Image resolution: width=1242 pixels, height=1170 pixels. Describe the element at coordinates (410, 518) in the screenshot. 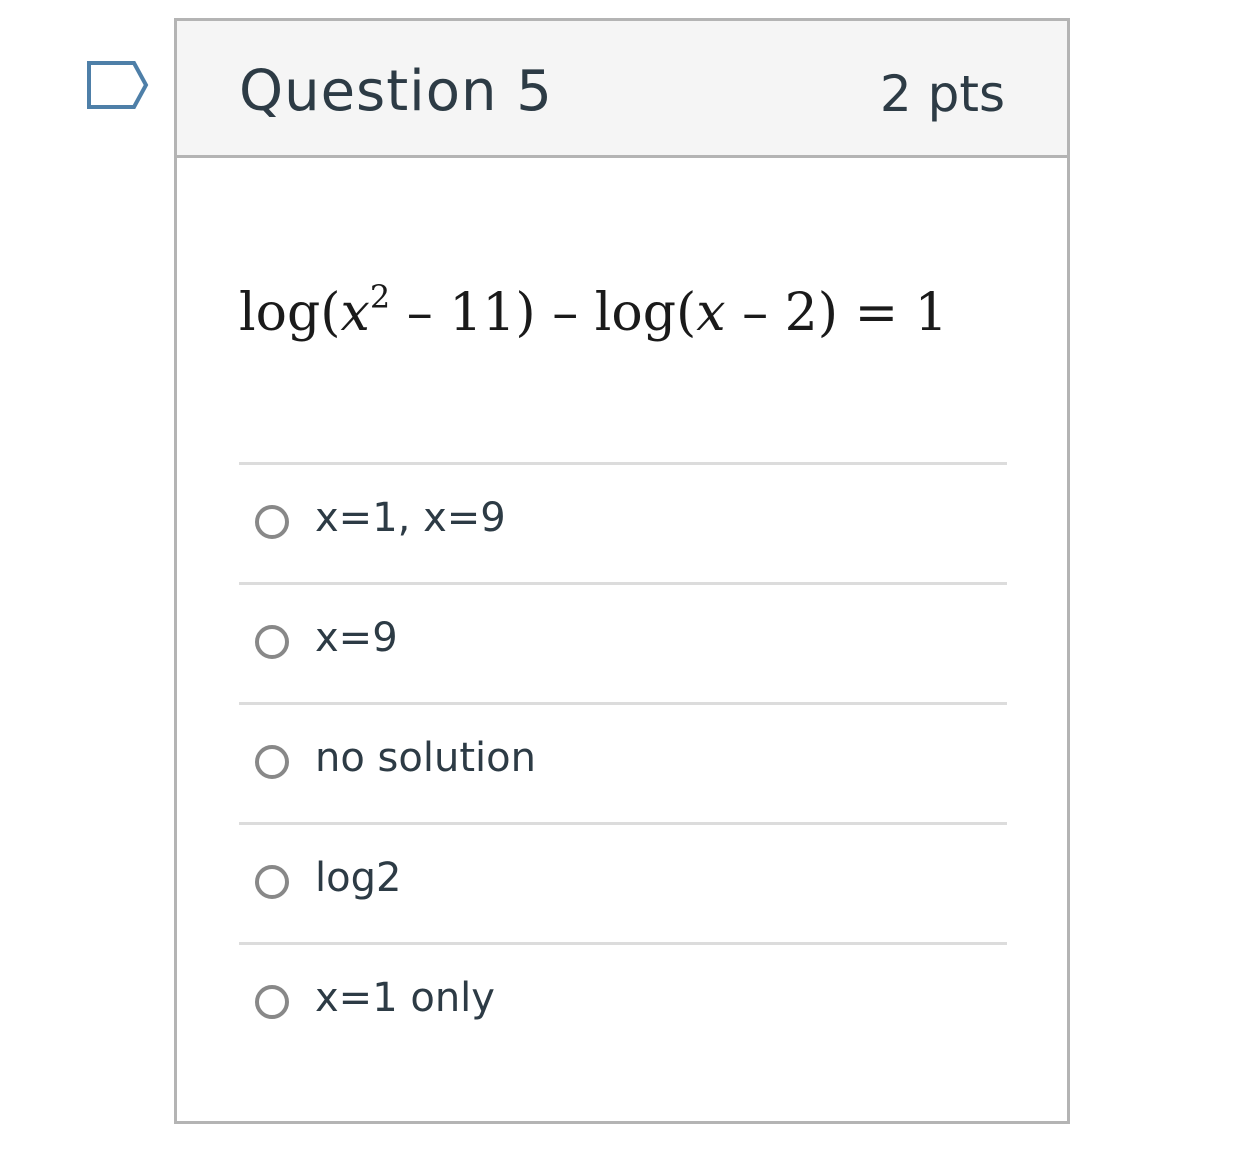

I see `answer-label: x=1, x=9` at that location.